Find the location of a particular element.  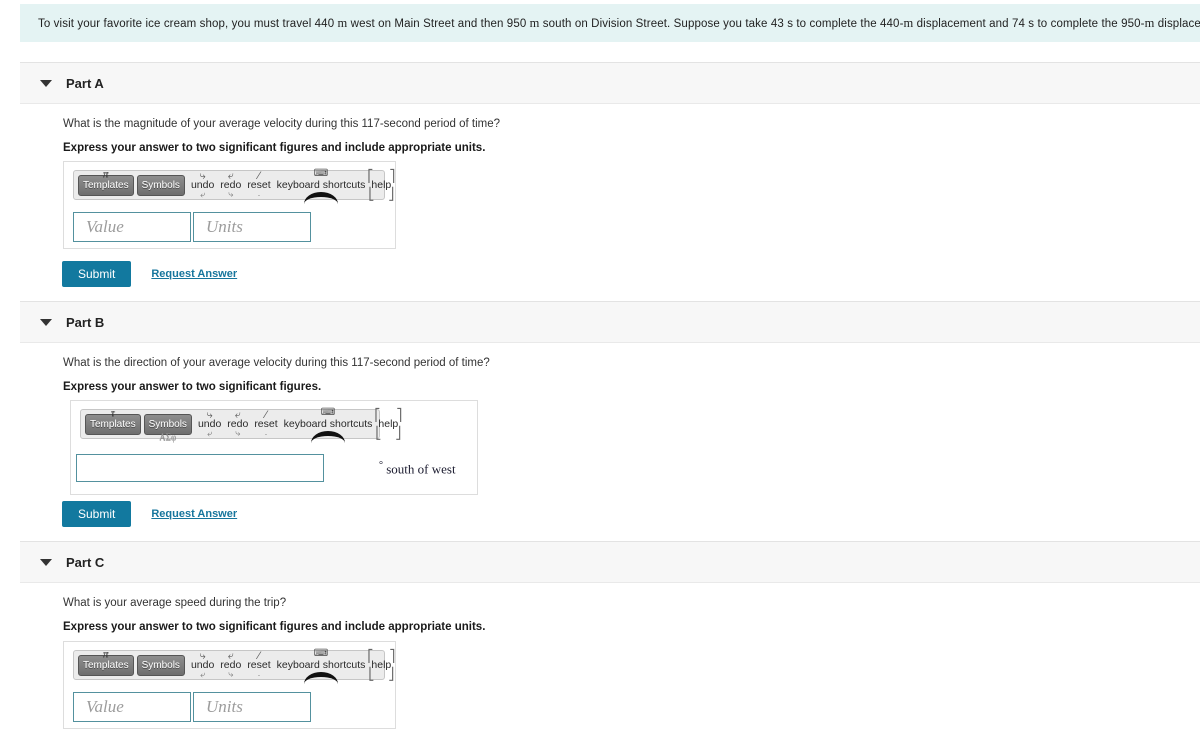

templates-button-b: τ Templates is located at coordinates (113, 421).